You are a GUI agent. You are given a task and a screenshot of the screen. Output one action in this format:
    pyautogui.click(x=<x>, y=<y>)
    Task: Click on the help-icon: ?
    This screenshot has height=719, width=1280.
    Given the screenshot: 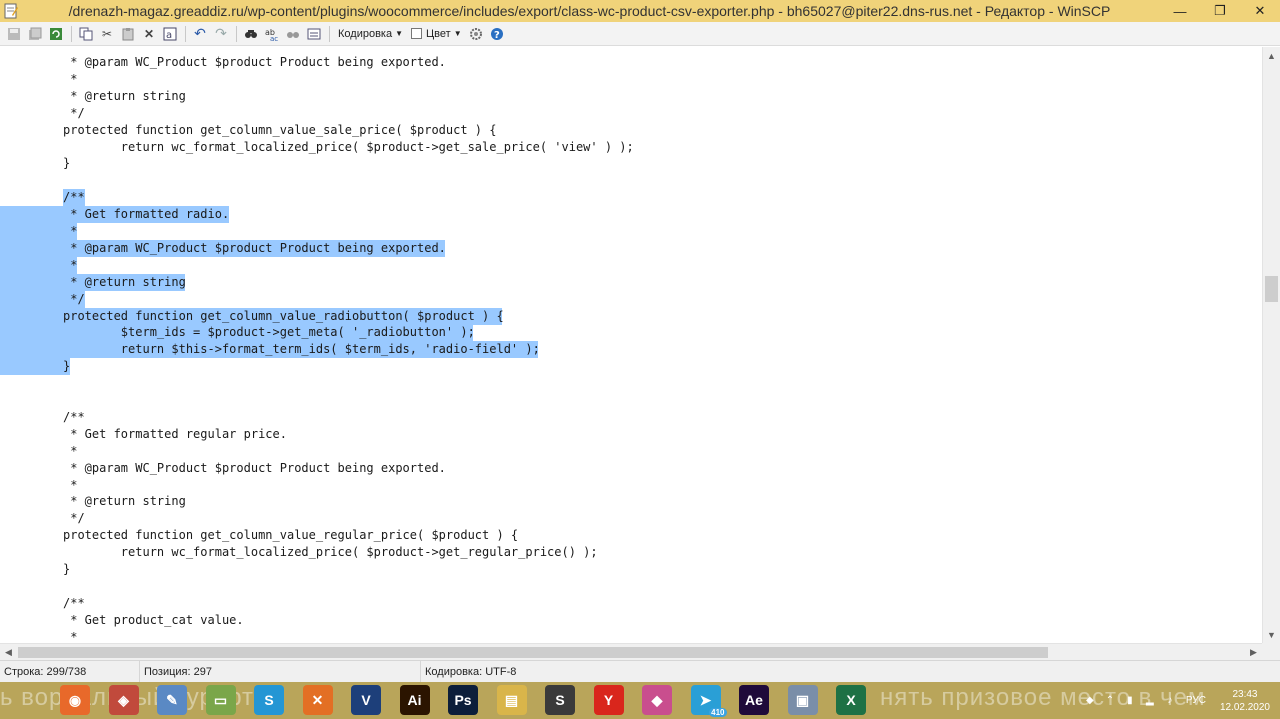 What is the action you would take?
    pyautogui.click(x=497, y=34)
    